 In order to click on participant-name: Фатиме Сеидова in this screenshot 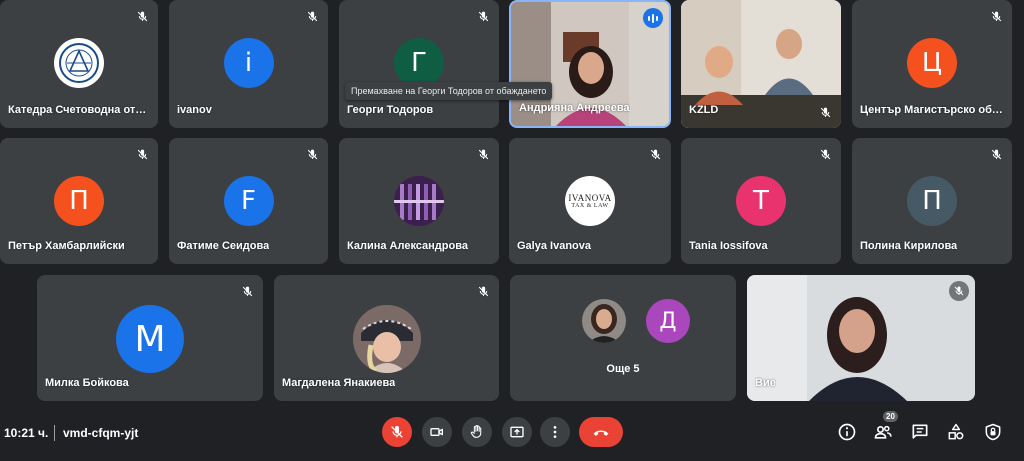, I will do `click(223, 246)`.